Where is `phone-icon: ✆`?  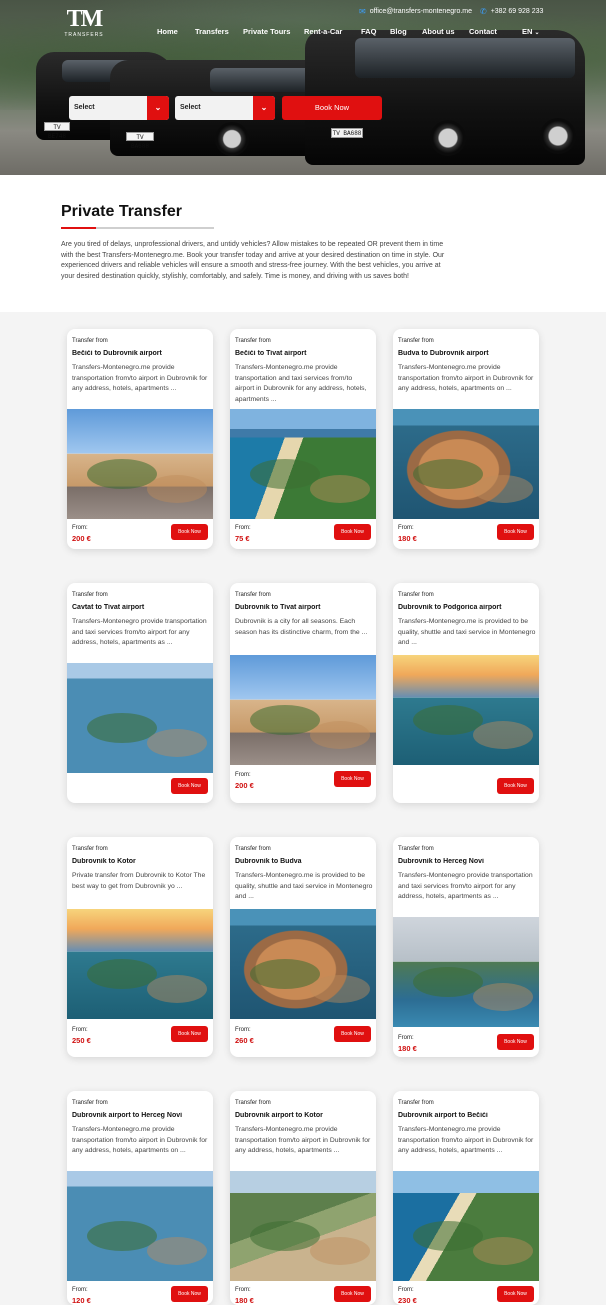
phone-icon: ✆ is located at coordinates (483, 11).